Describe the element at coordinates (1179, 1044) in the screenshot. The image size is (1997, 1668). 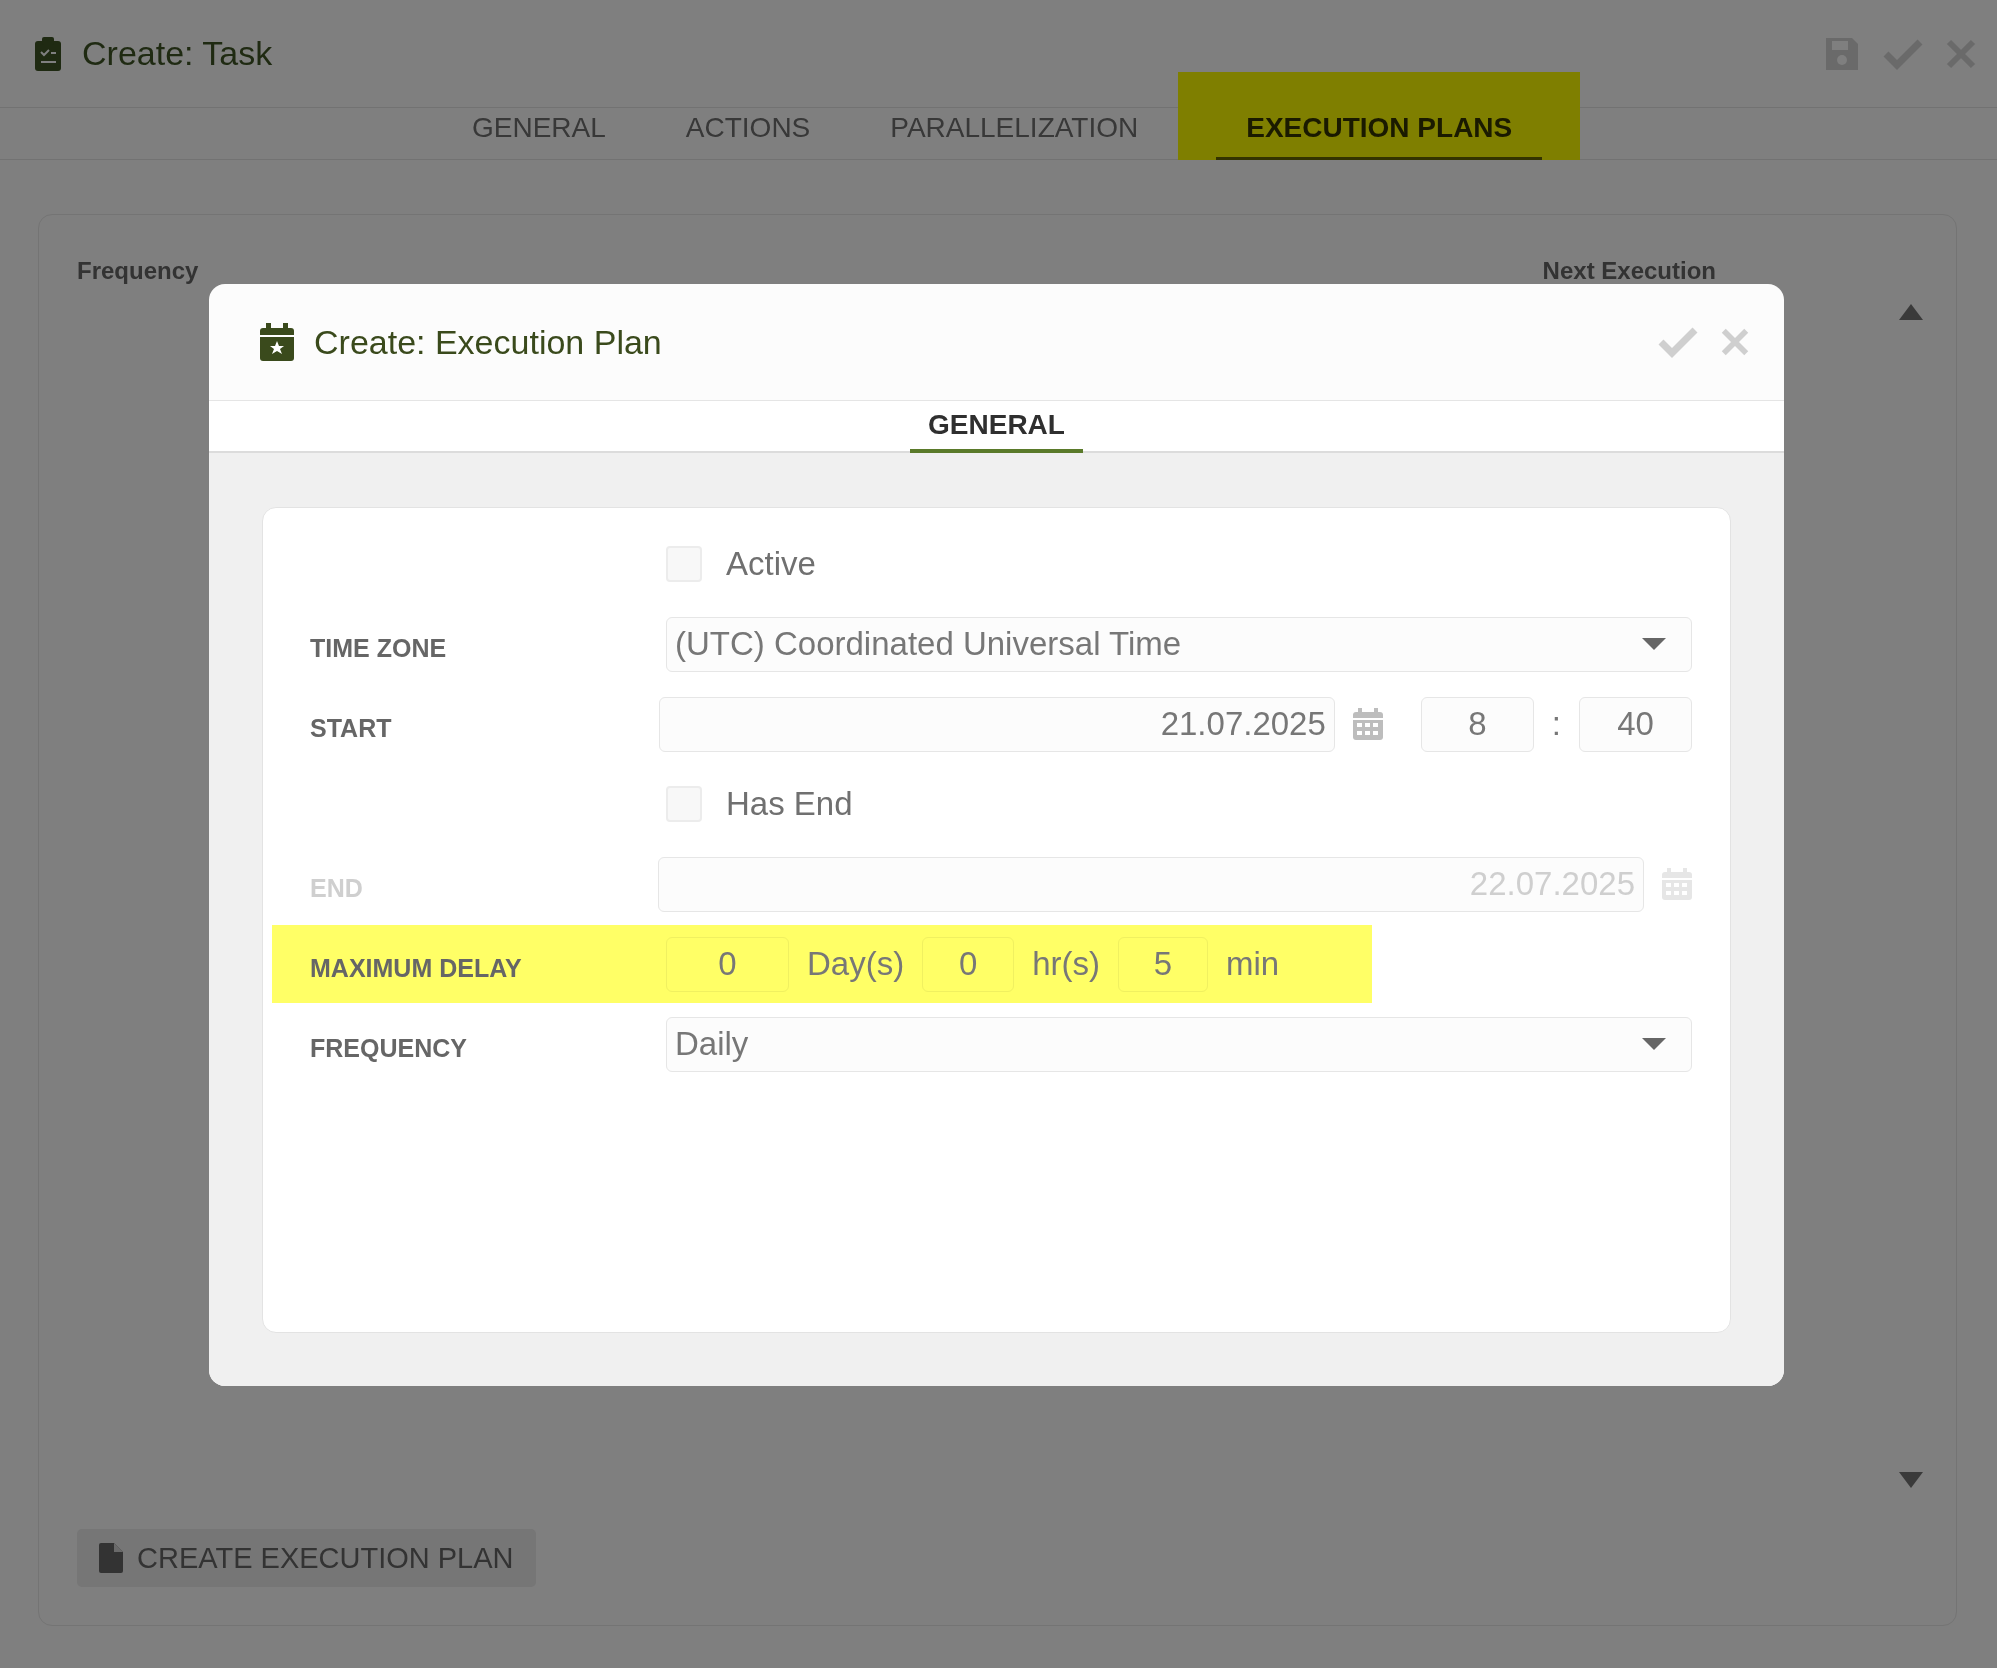
I see `dropdown: Daily` at that location.